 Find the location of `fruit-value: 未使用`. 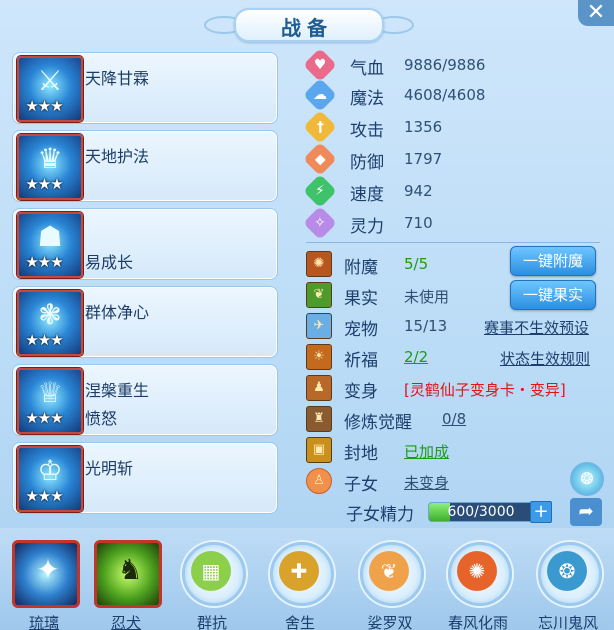

fruit-value: 未使用 is located at coordinates (427, 297).